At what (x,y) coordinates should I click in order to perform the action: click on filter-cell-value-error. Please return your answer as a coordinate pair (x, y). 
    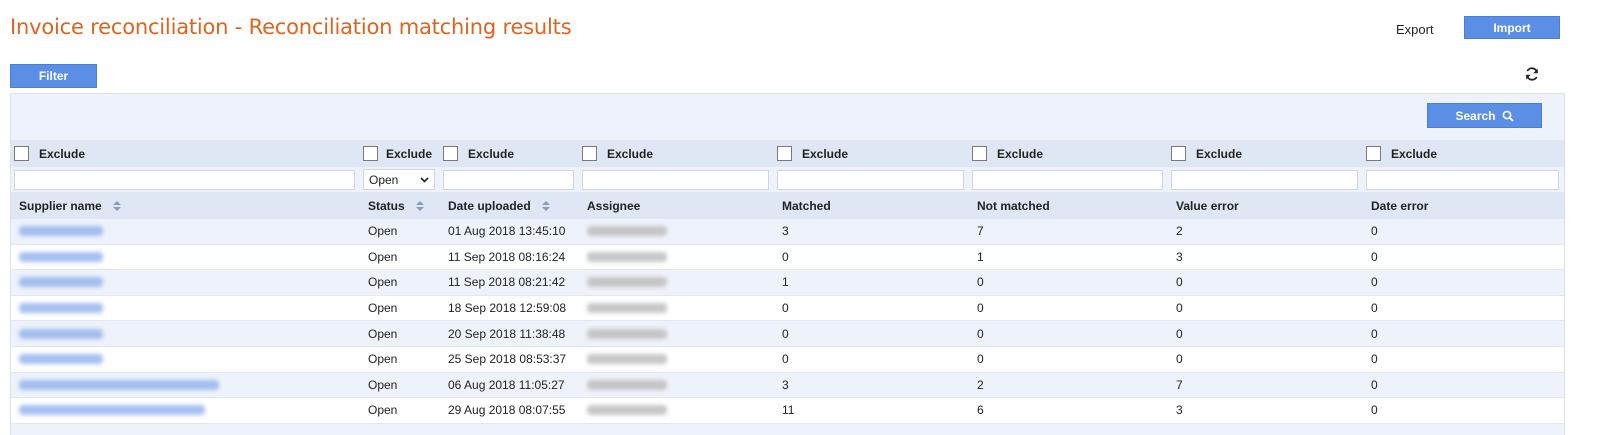
    Looking at the image, I should click on (1265, 179).